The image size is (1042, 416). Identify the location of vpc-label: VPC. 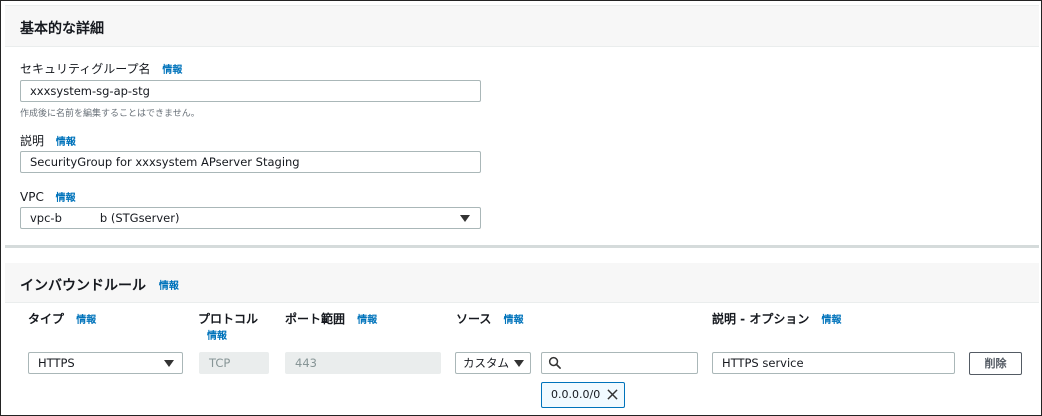
(32, 197).